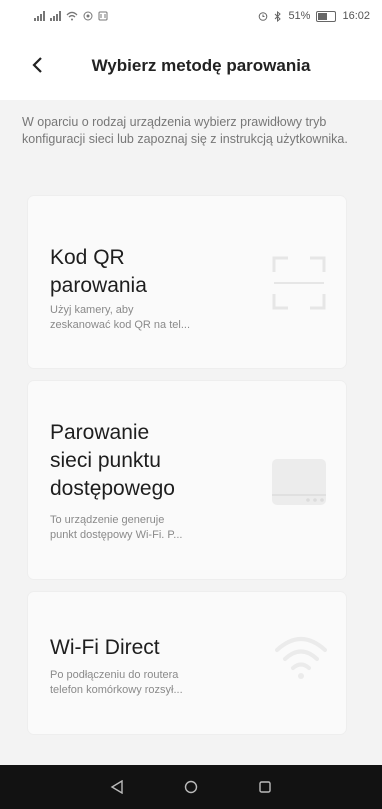 Image resolution: width=382 pixels, height=809 pixels. I want to click on triangle-back-icon, so click(116, 787).